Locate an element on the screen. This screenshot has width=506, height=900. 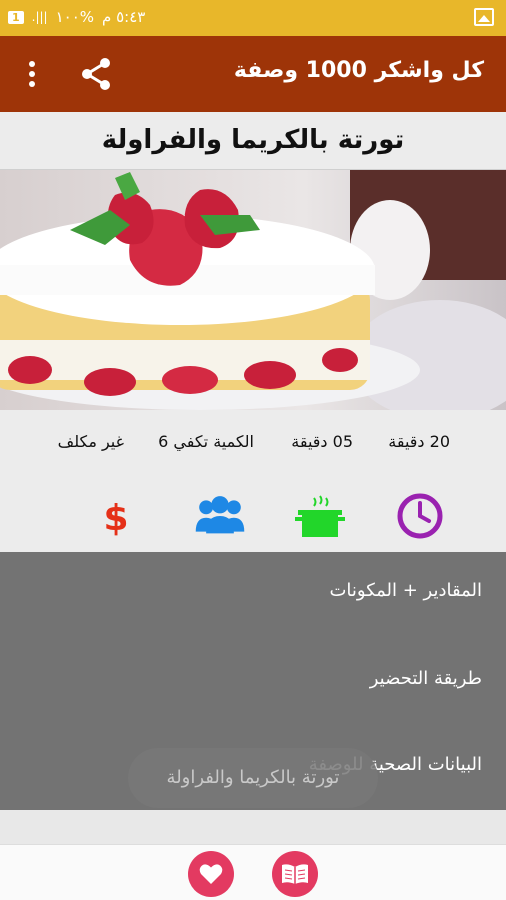
recipe-book-button is located at coordinates (295, 874).